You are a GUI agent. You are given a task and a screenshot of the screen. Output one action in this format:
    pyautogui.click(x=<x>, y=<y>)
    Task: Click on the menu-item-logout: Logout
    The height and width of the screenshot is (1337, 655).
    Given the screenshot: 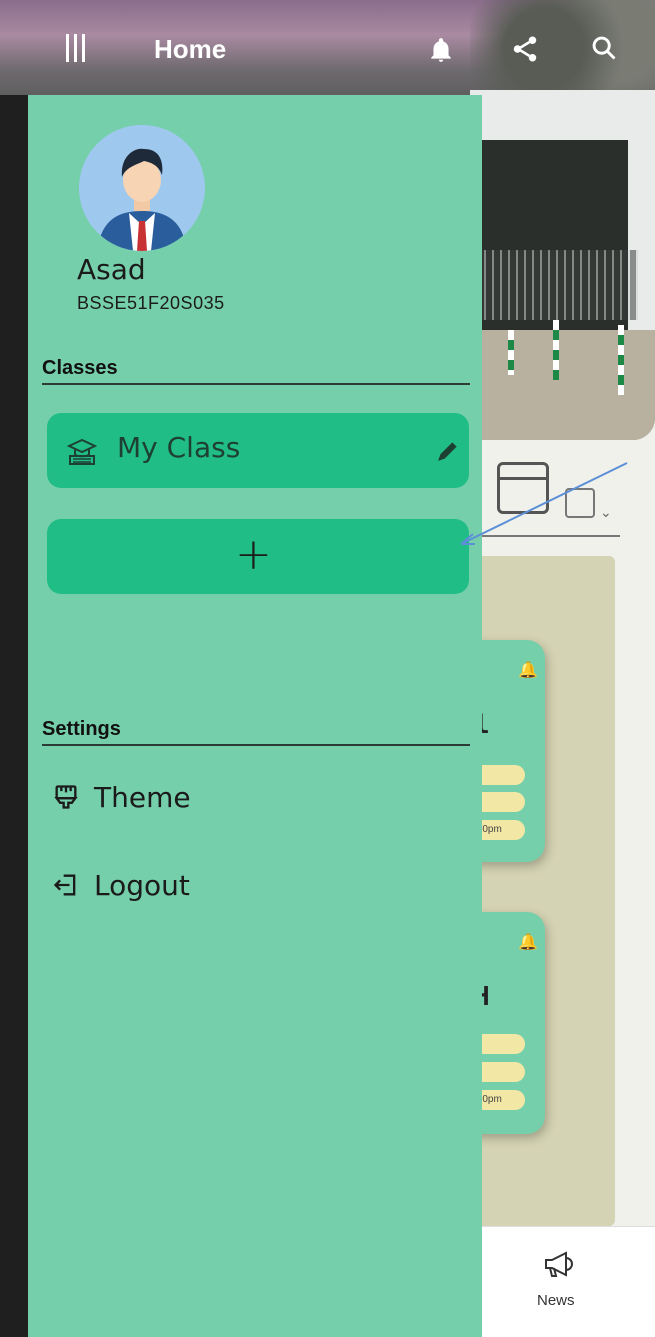 What is the action you would take?
    pyautogui.click(x=121, y=885)
    